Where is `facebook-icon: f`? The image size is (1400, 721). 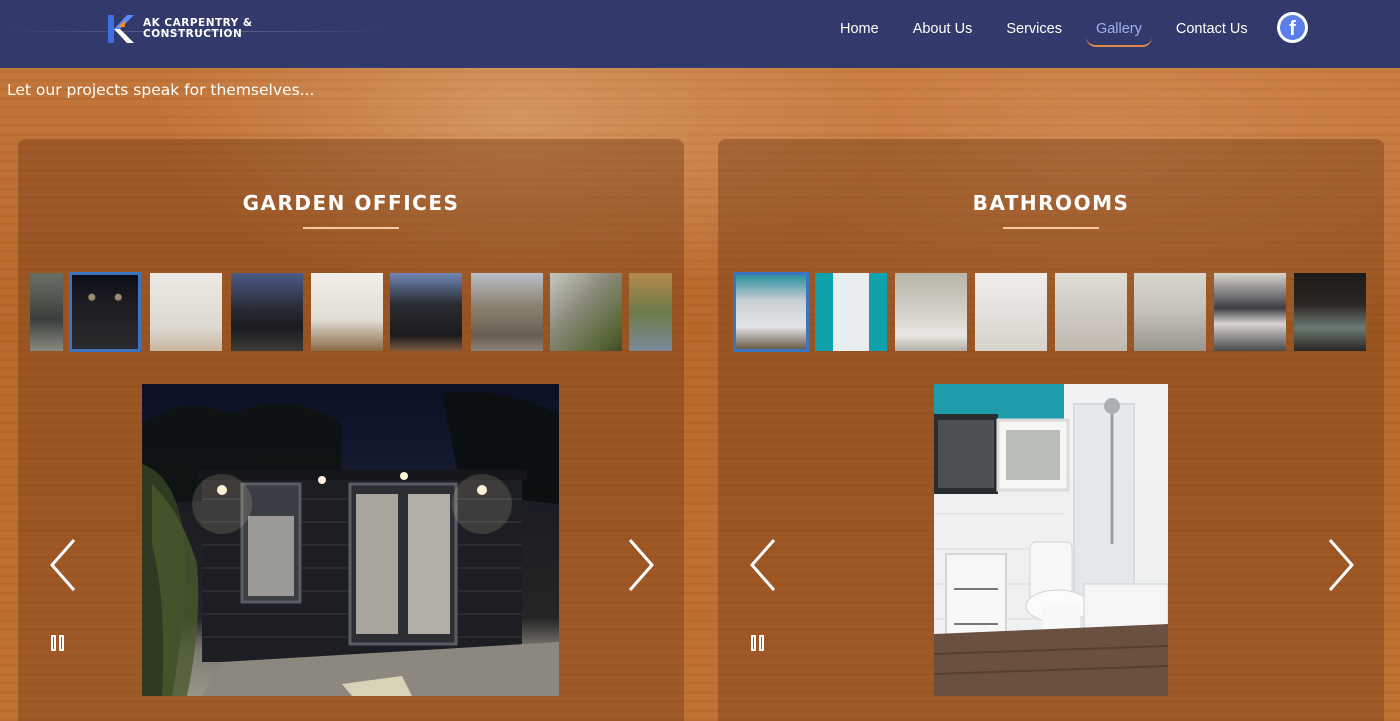
facebook-icon: f is located at coordinates (1292, 27).